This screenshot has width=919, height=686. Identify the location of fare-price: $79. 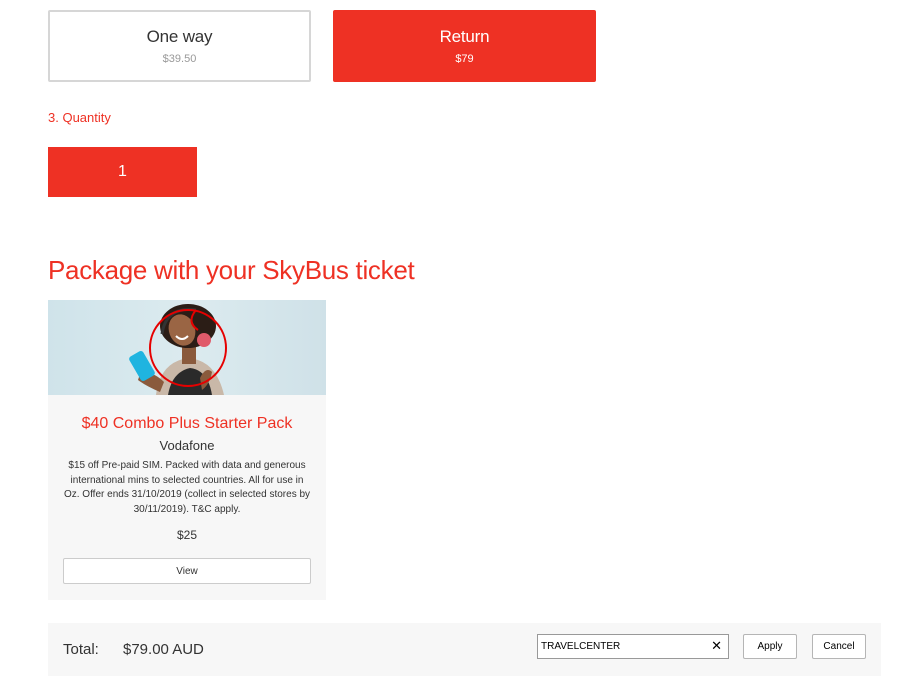
(464, 59).